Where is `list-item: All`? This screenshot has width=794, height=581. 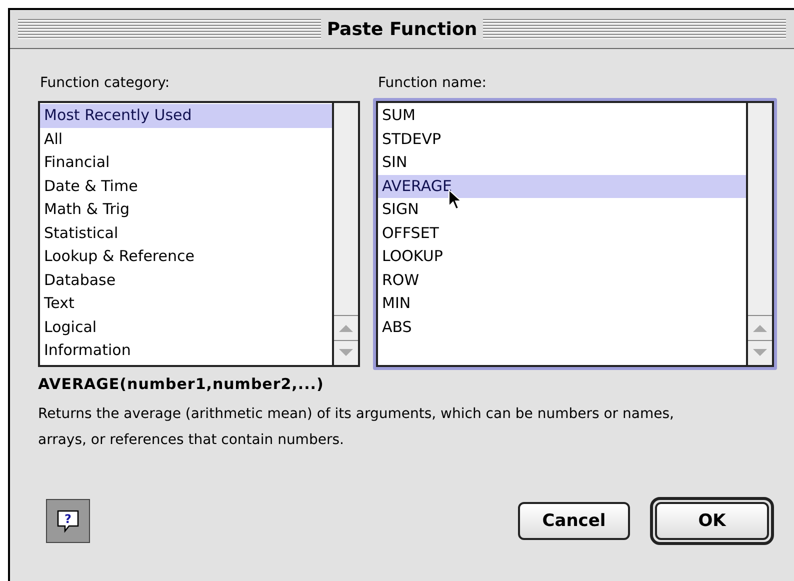
list-item: All is located at coordinates (186, 139).